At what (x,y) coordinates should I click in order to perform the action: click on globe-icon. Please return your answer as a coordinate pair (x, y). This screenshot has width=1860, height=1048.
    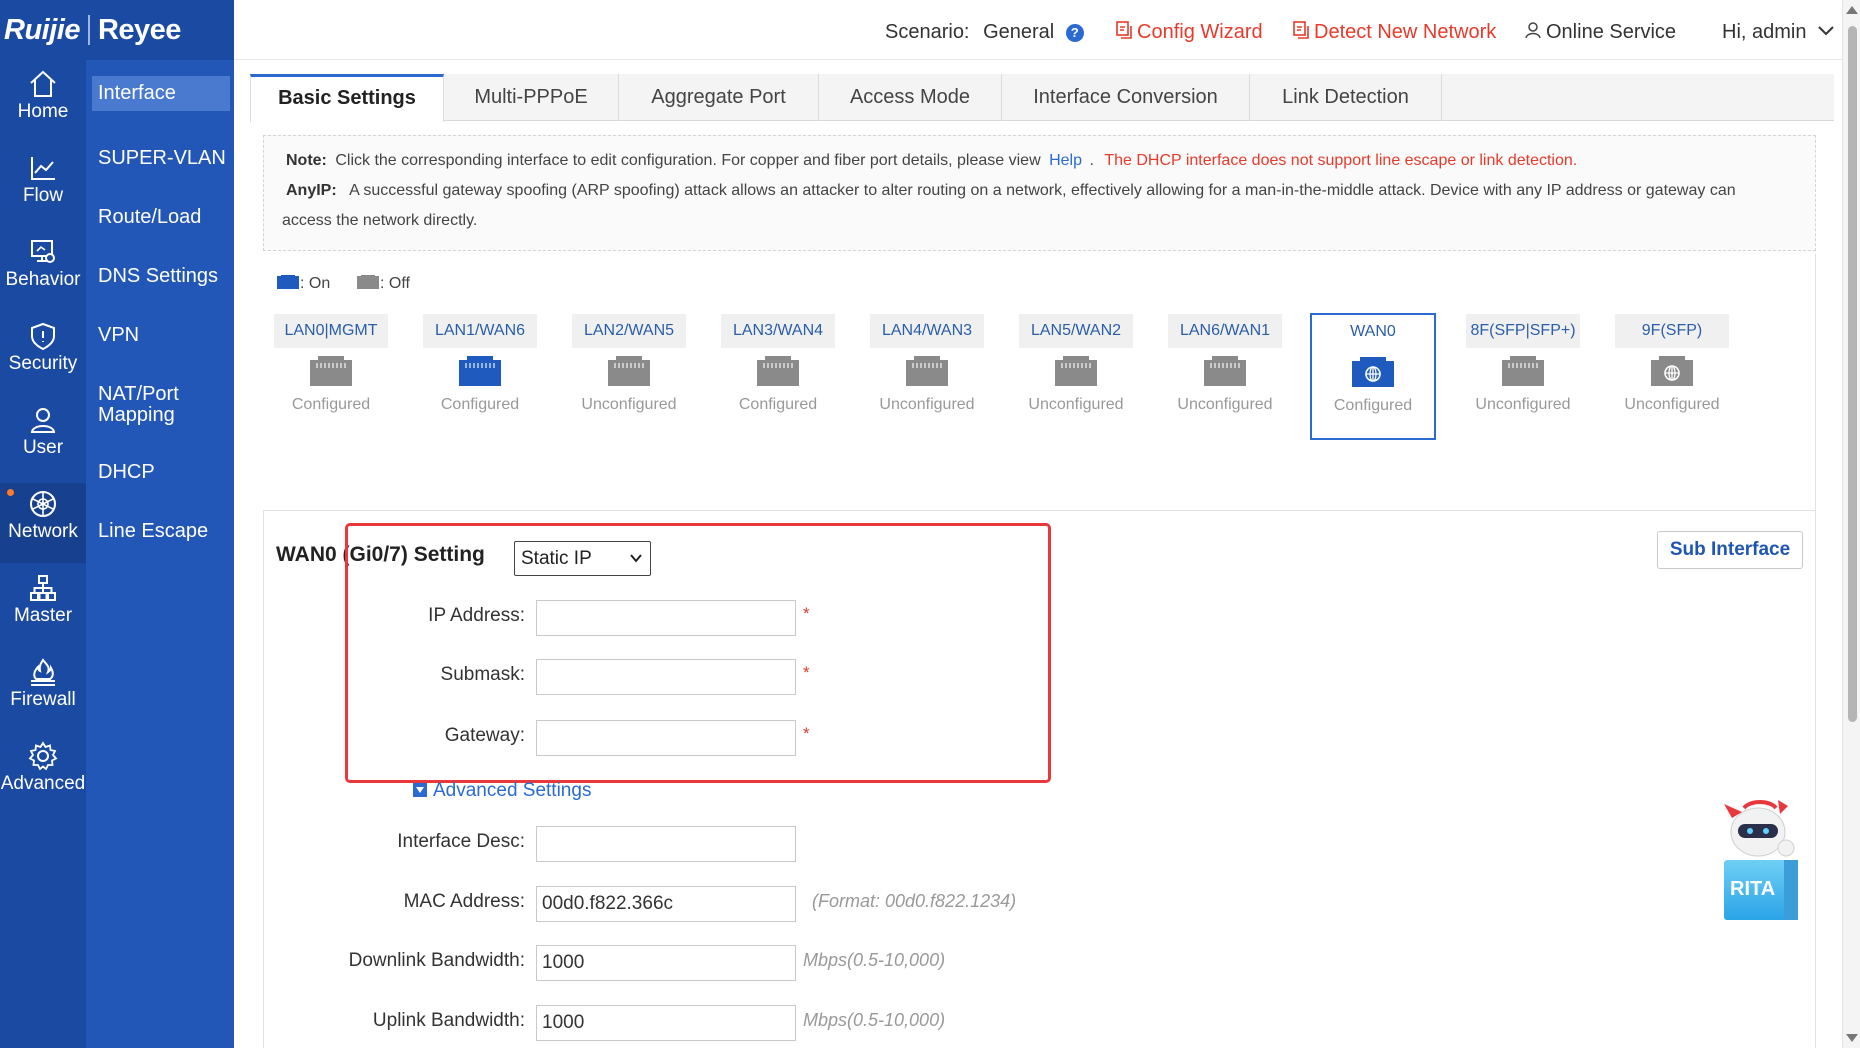
    Looking at the image, I should click on (43, 504).